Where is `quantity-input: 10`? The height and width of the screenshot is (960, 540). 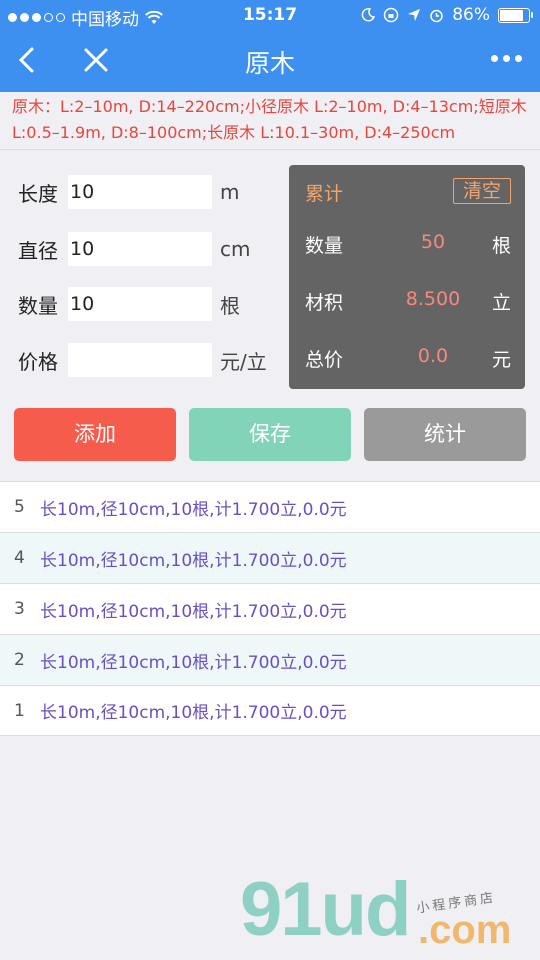
quantity-input: 10 is located at coordinates (140, 304).